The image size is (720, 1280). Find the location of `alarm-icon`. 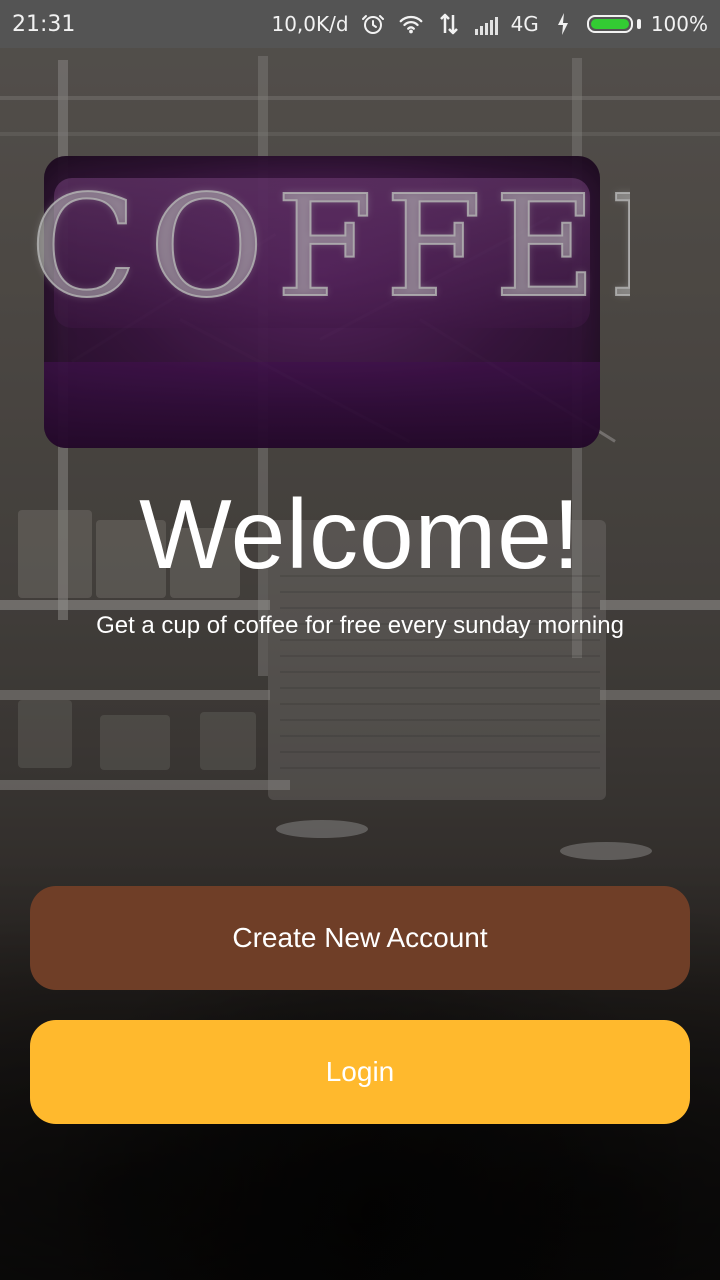

alarm-icon is located at coordinates (373, 24).